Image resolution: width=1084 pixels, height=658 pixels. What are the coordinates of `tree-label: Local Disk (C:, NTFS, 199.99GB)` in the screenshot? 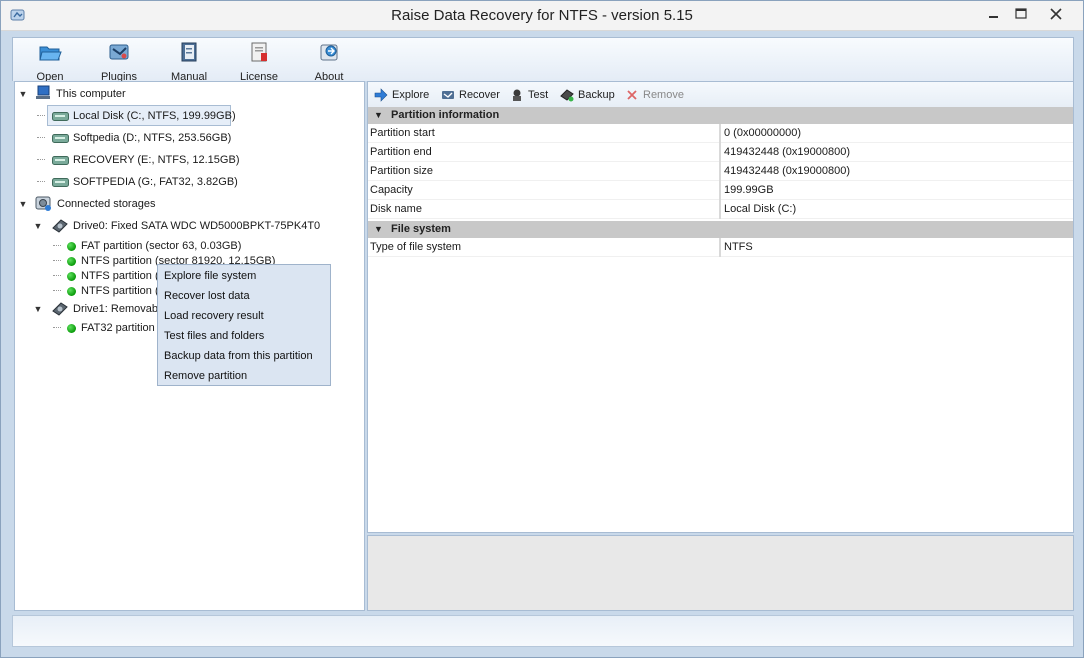 It's located at (154, 116).